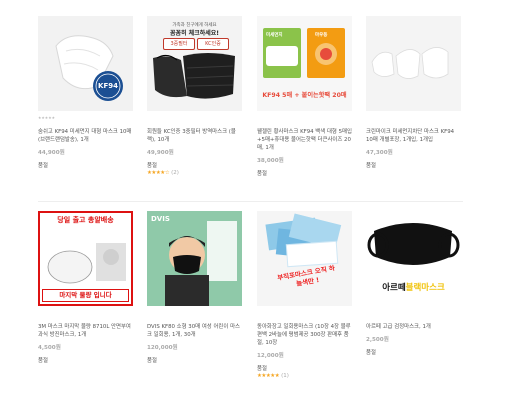 The width and height of the screenshot is (519, 400). What do you see at coordinates (270, 356) in the screenshot?
I see `product-price-7: 12,000원` at bounding box center [270, 356].